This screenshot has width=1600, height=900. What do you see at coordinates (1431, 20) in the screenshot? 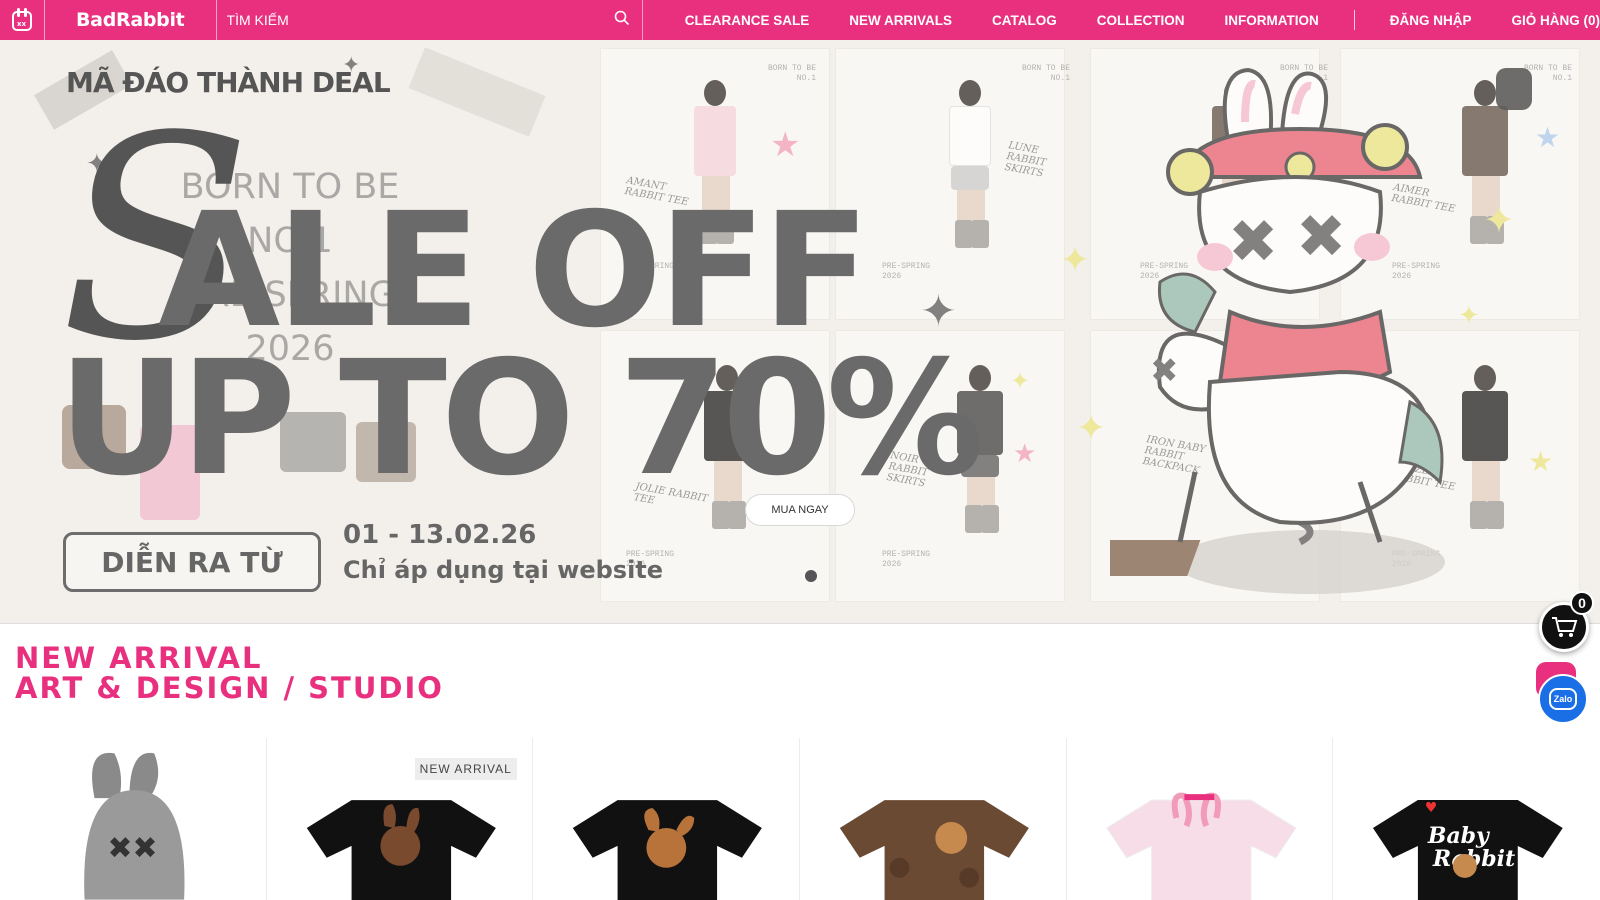
I see `login-link: ĐĂNG NHẬP` at bounding box center [1431, 20].